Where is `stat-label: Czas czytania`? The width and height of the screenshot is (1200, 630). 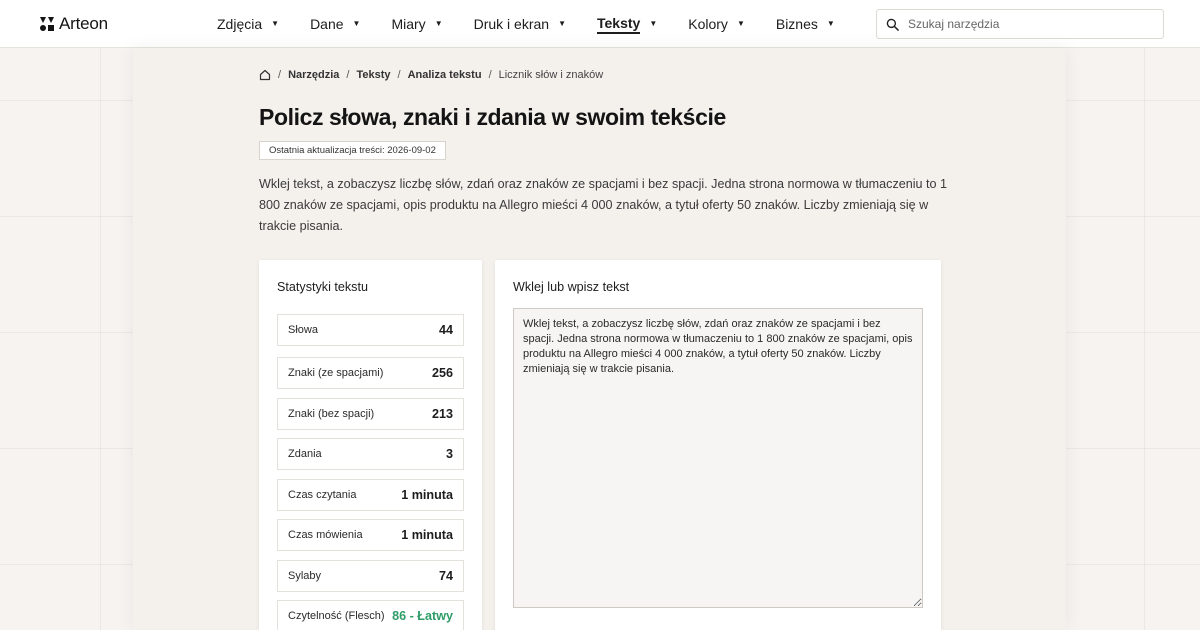 stat-label: Czas czytania is located at coordinates (322, 495).